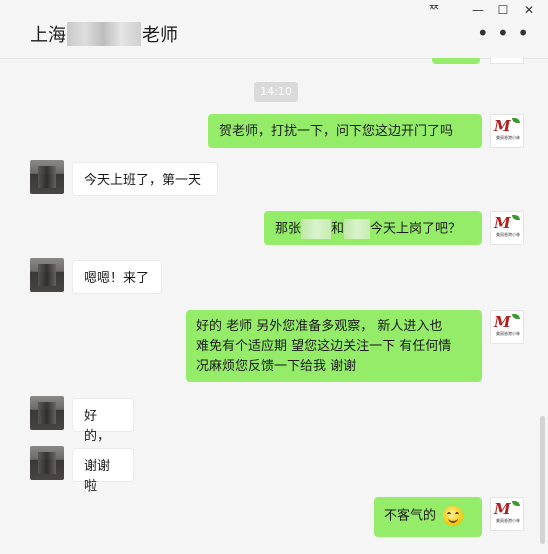 The image size is (548, 554). I want to click on chat-title: 上海 老师, so click(104, 34).